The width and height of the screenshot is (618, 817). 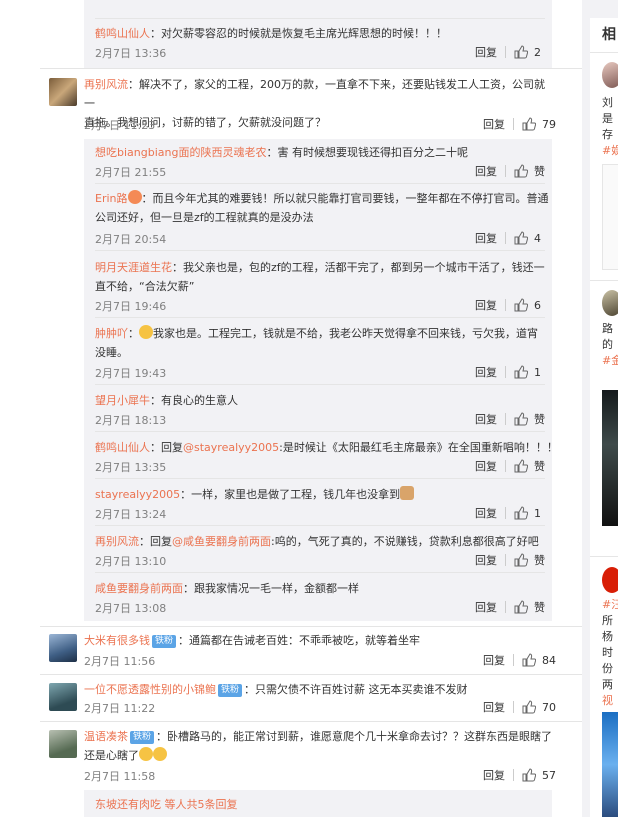 What do you see at coordinates (117, 640) in the screenshot?
I see `comment-user: 大米有很多钱` at bounding box center [117, 640].